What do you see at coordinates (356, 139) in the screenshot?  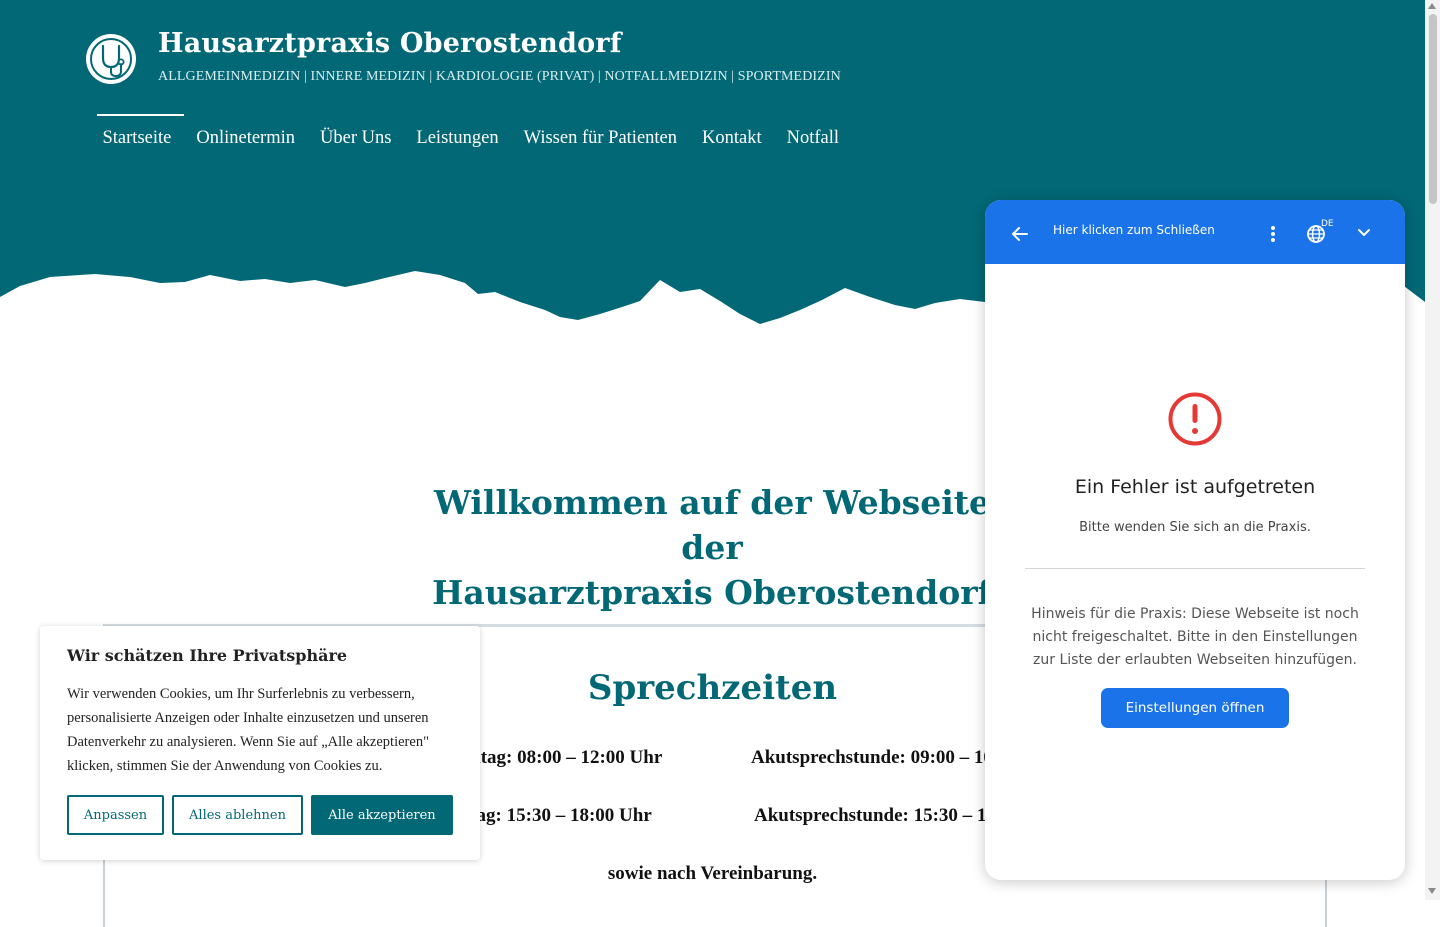 I see `nav-item-ueber-uns: Über Uns` at bounding box center [356, 139].